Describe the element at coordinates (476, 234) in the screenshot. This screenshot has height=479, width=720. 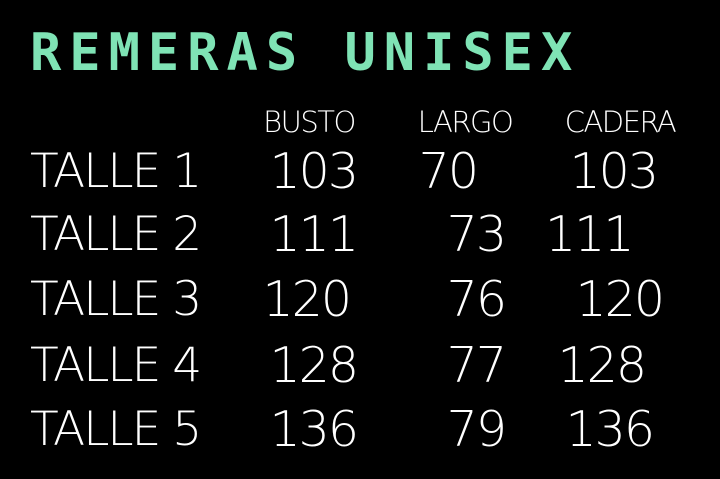
I see `cell-largo-talle-2: 73` at that location.